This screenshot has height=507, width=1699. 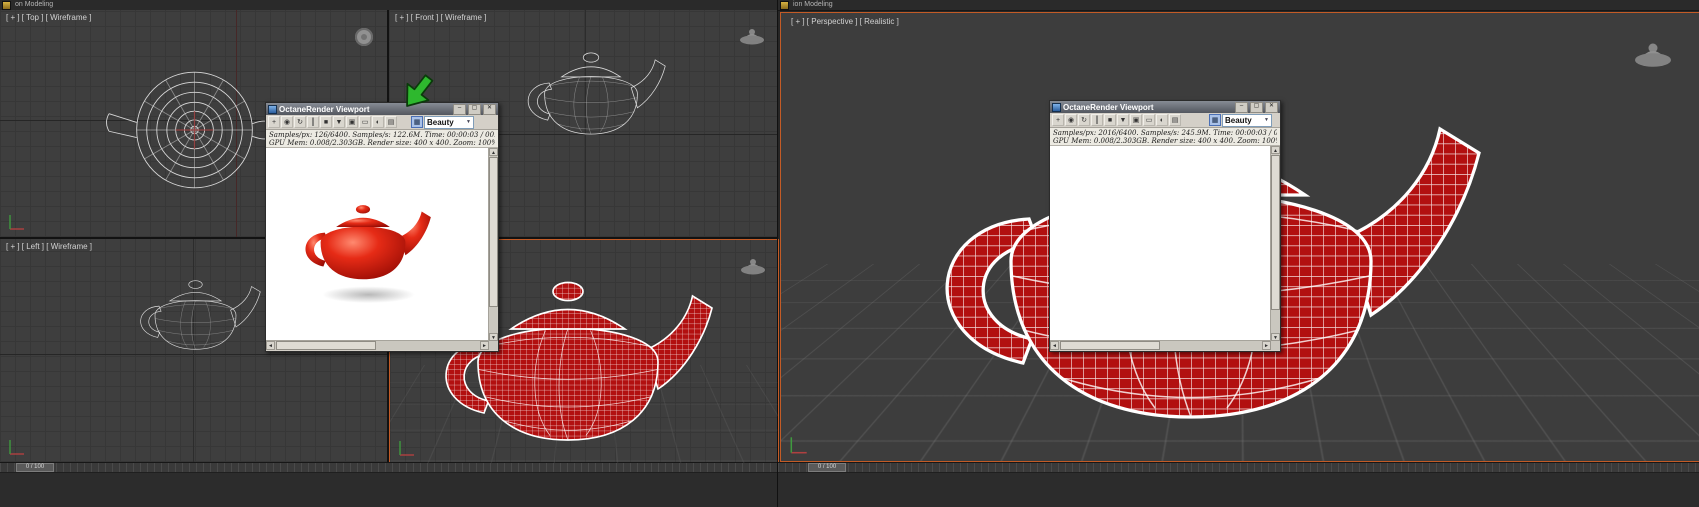 I want to click on teapot-render, so click(x=368, y=242).